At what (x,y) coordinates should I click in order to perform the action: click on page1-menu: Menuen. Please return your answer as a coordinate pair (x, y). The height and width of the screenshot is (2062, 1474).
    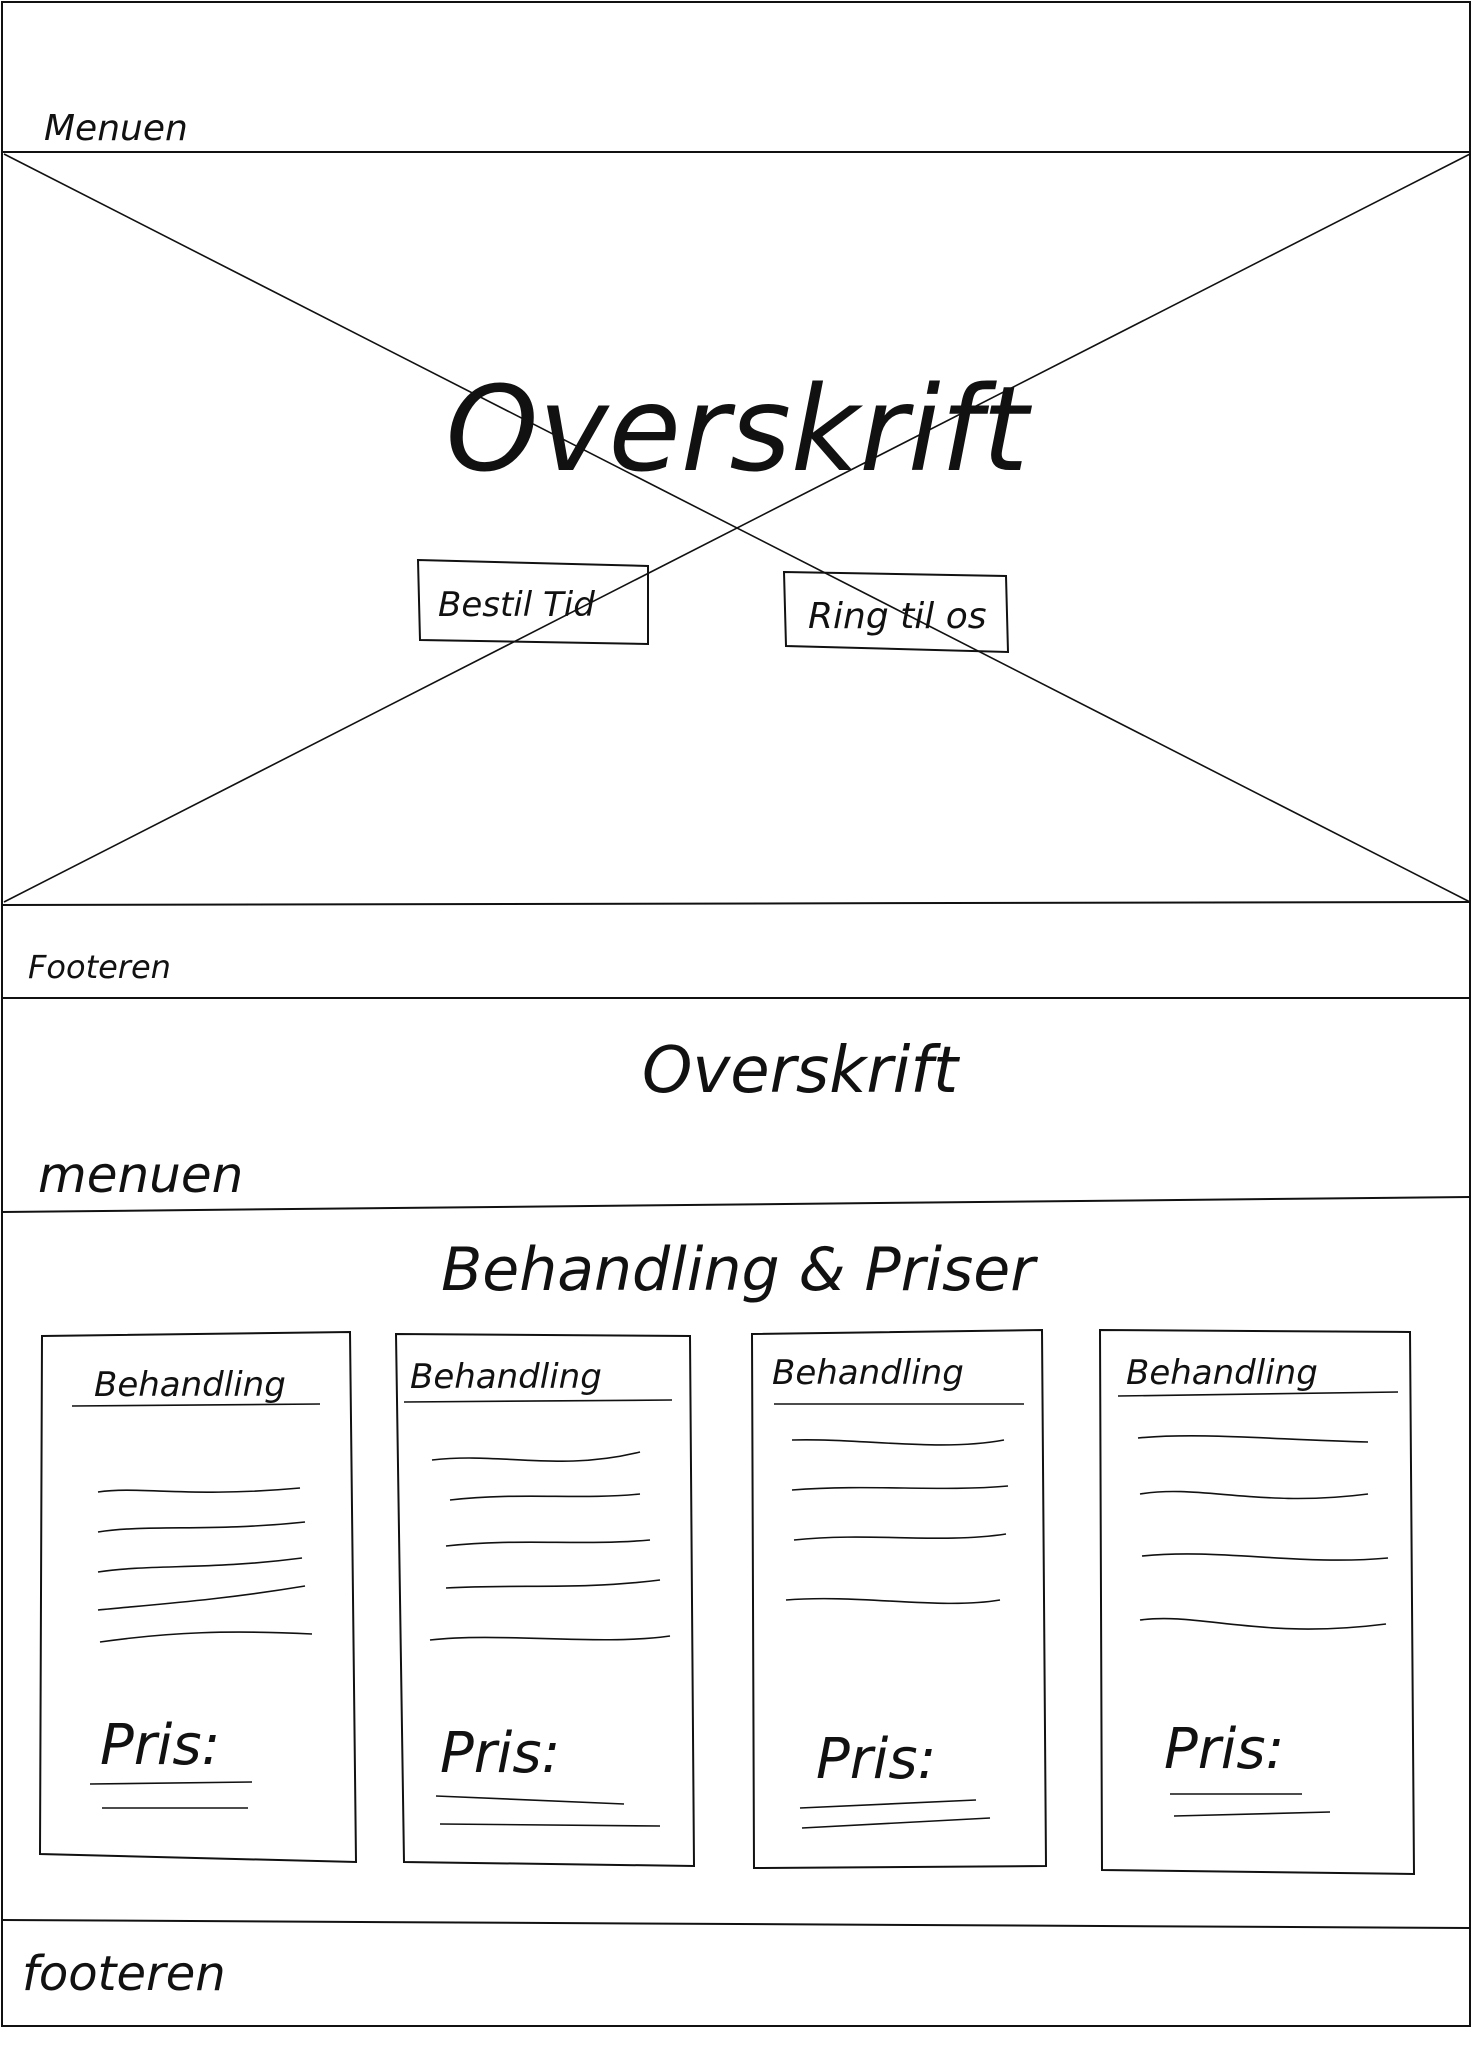
    Looking at the image, I should click on (116, 128).